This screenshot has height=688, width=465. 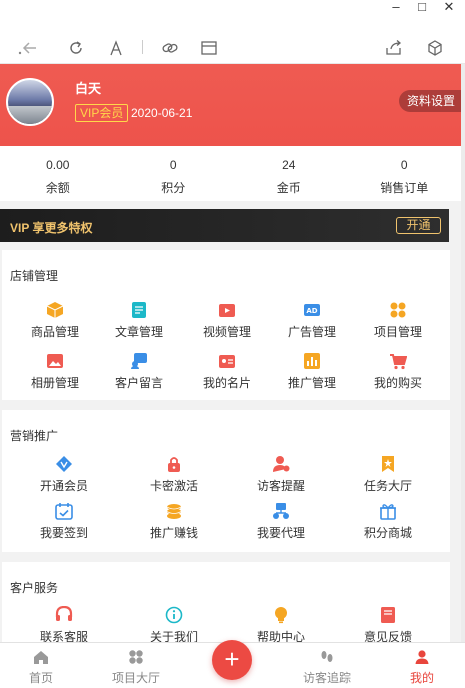 What do you see at coordinates (396, 7) in the screenshot?
I see `minimize-button: –` at bounding box center [396, 7].